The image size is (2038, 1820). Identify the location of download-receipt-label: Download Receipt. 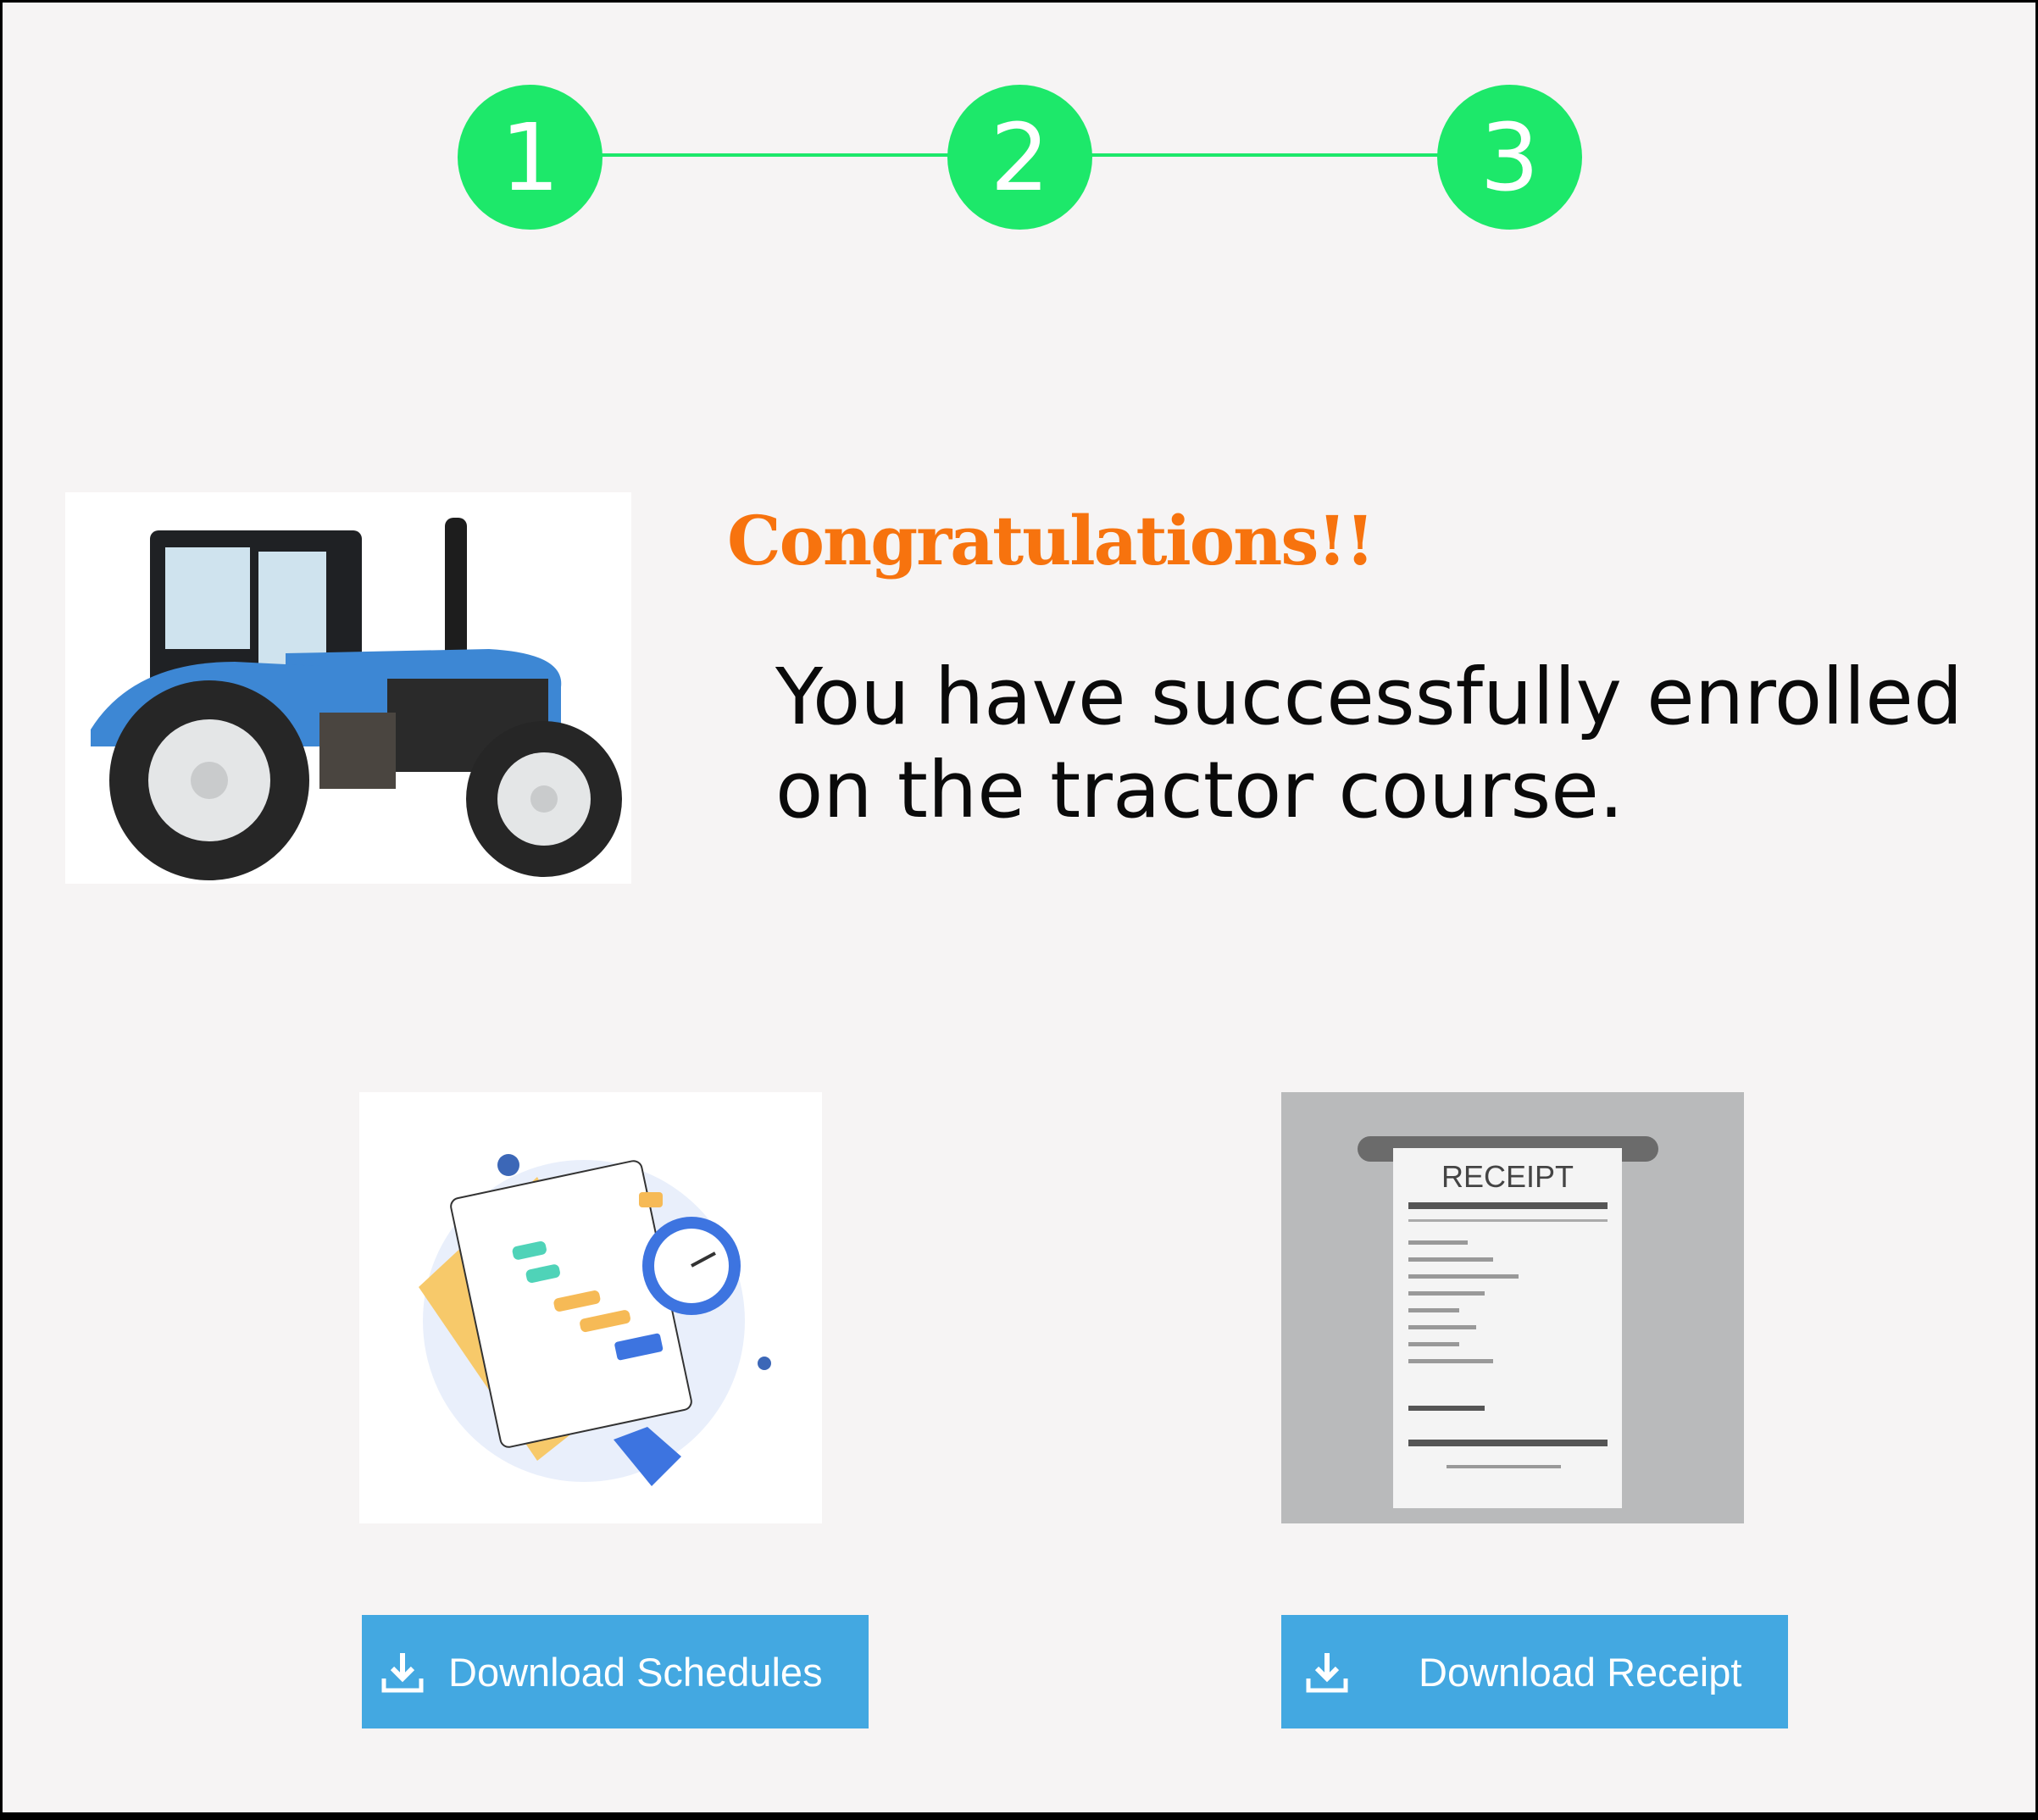
(1580, 1672).